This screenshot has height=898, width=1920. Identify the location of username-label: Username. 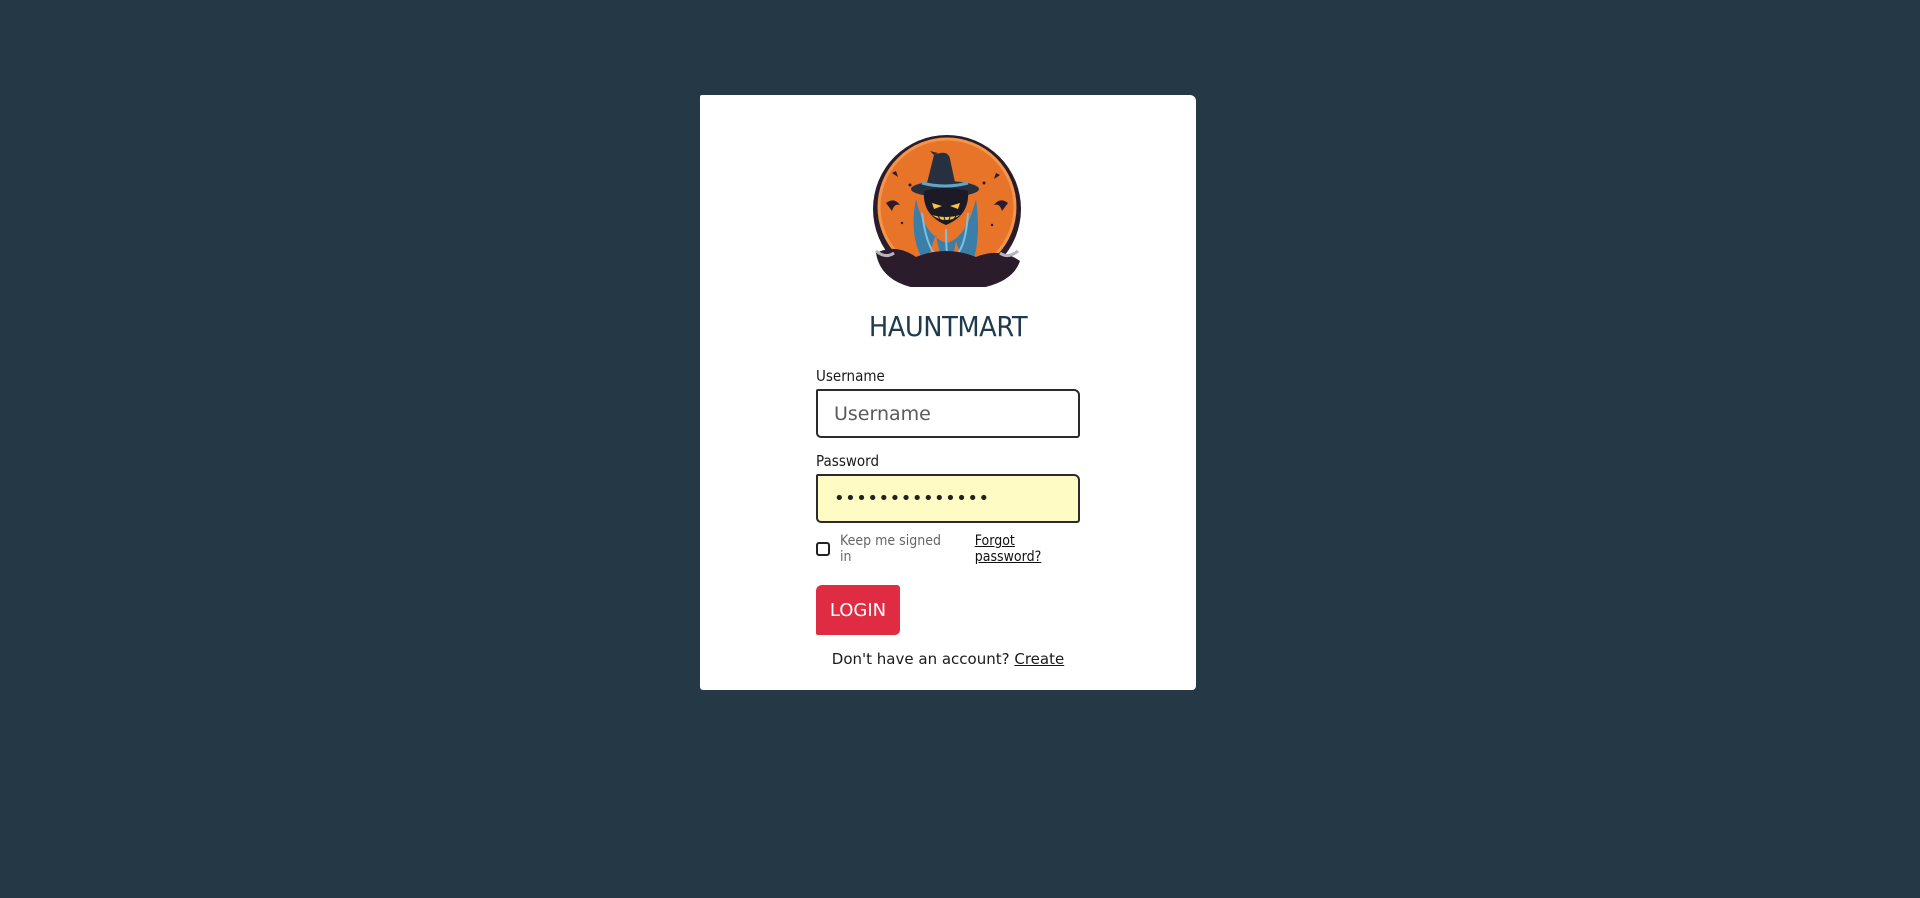
(850, 376).